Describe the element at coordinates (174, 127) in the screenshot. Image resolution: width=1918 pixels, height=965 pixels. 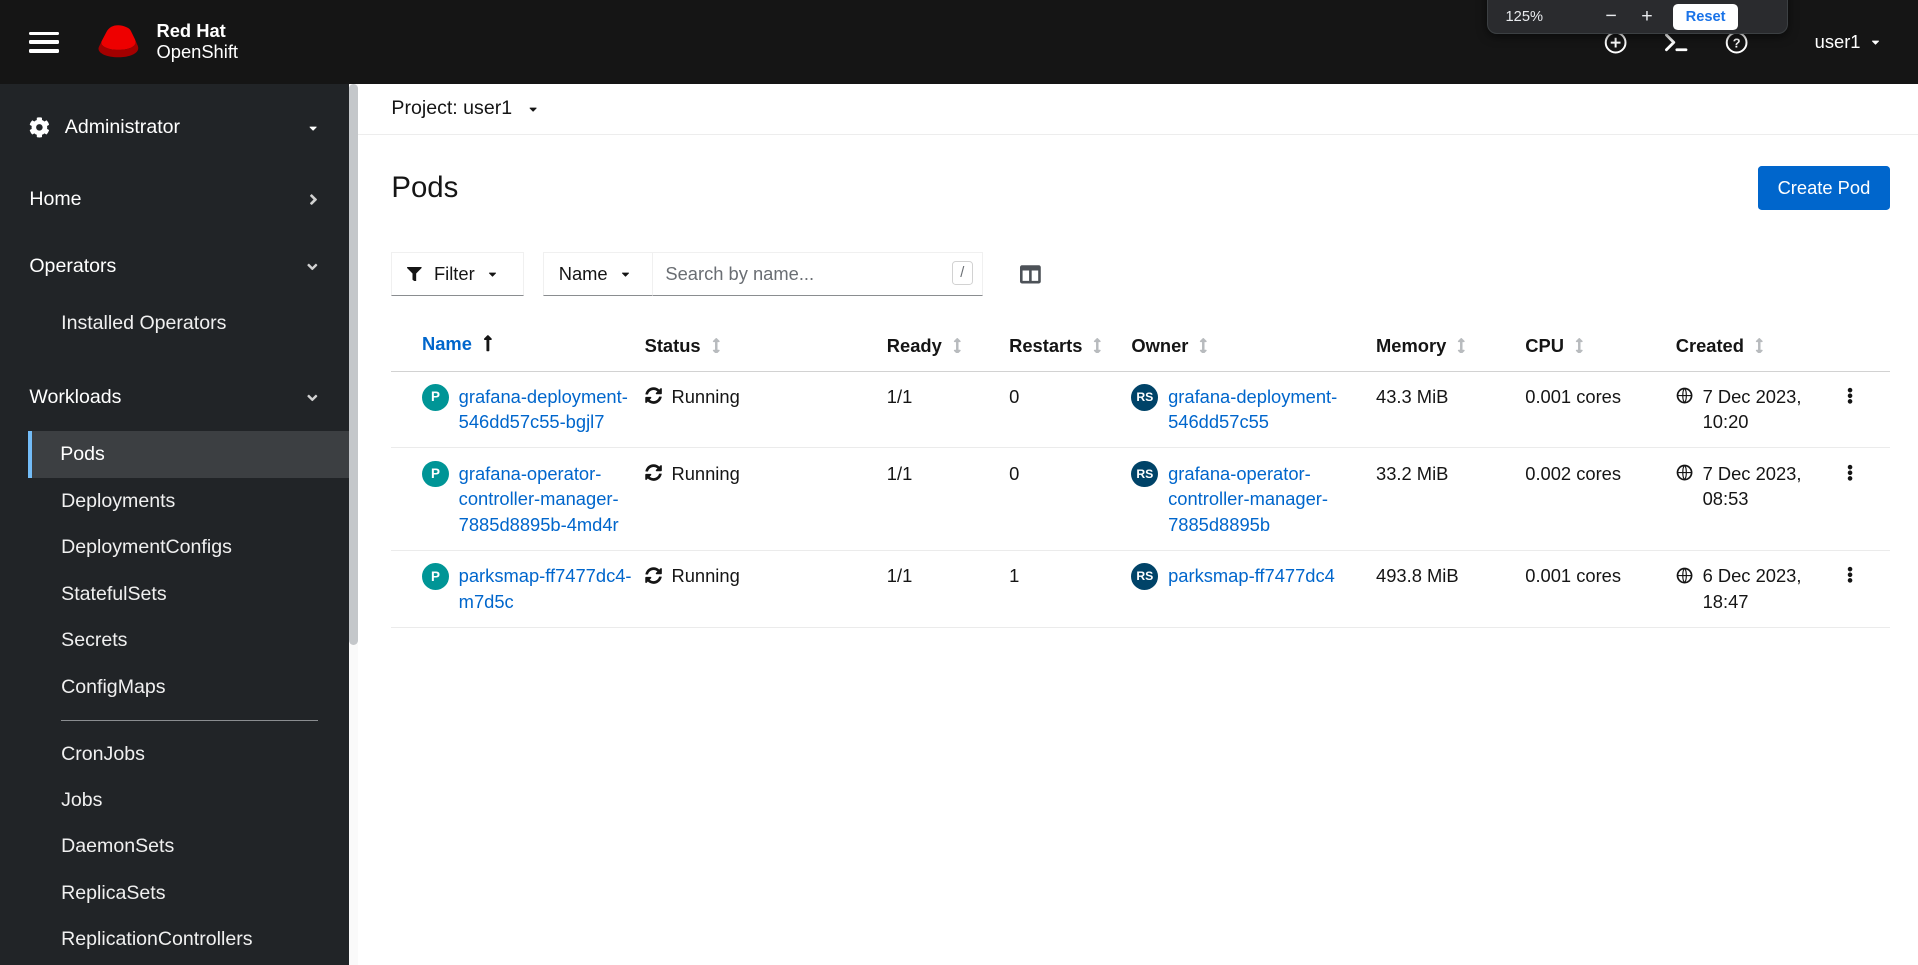
I see `perspective-switcher: Administrator` at that location.